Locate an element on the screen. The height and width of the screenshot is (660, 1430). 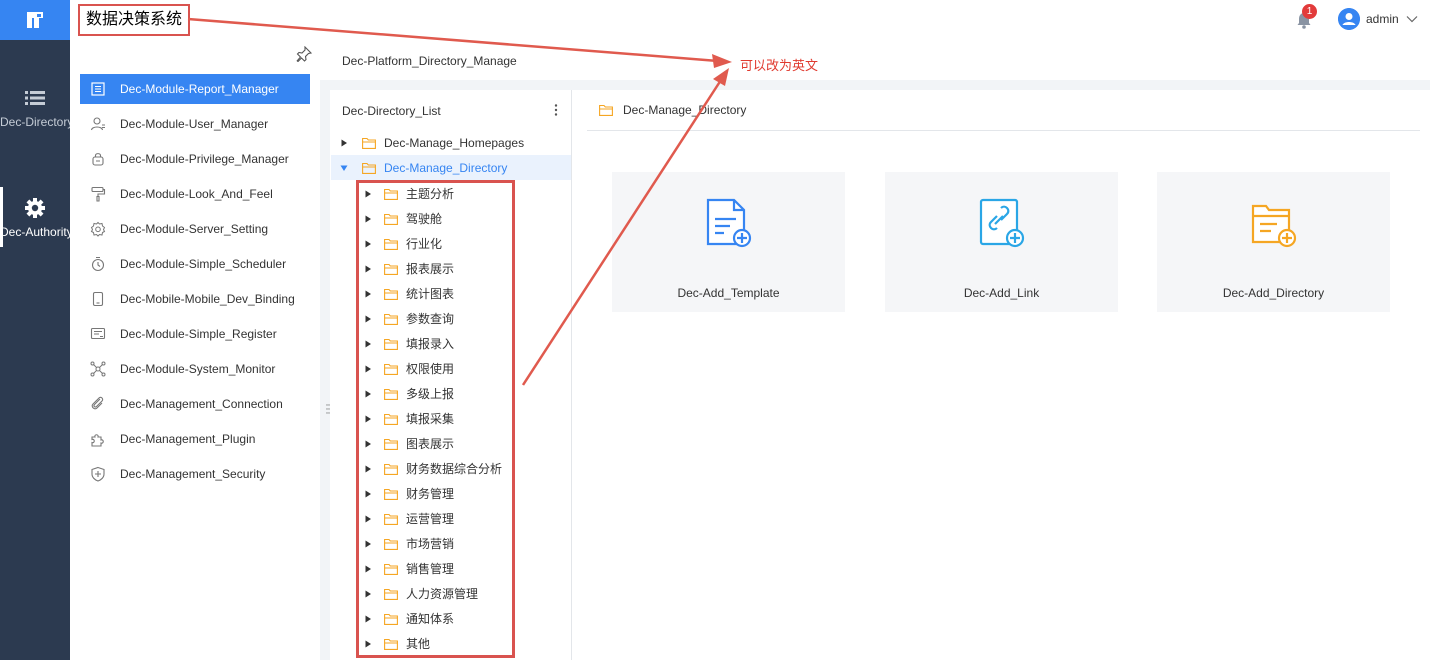
rail-item-directory: Dec-Directory is located at coordinates (35, 110).